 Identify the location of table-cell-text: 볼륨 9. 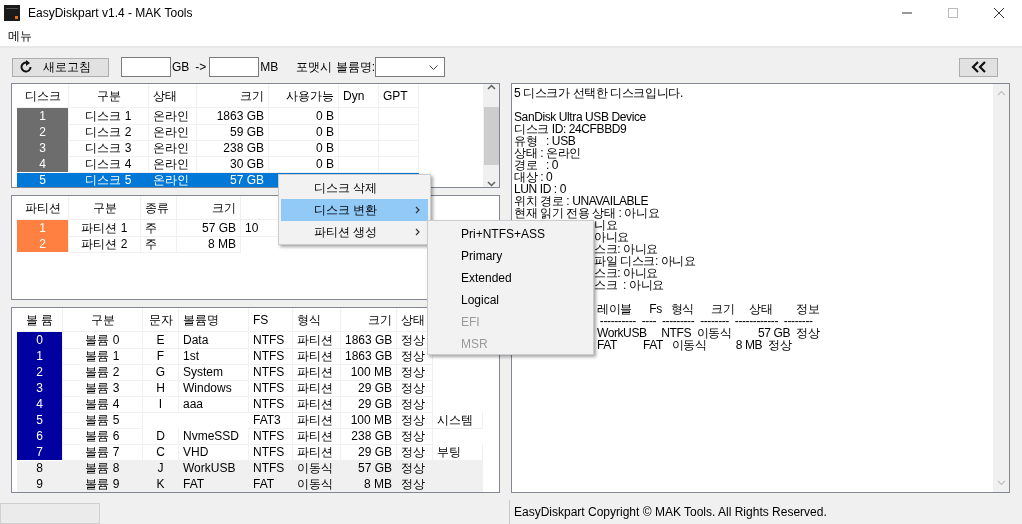
(102, 484).